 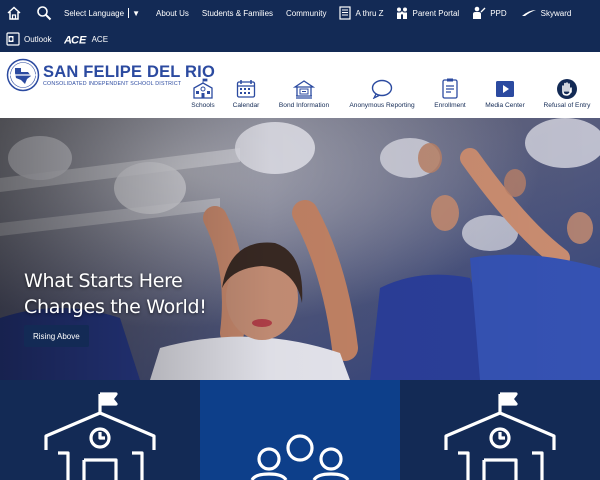 What do you see at coordinates (567, 105) in the screenshot?
I see `nav-label-refusal-of-entry: Refusal of Entry` at bounding box center [567, 105].